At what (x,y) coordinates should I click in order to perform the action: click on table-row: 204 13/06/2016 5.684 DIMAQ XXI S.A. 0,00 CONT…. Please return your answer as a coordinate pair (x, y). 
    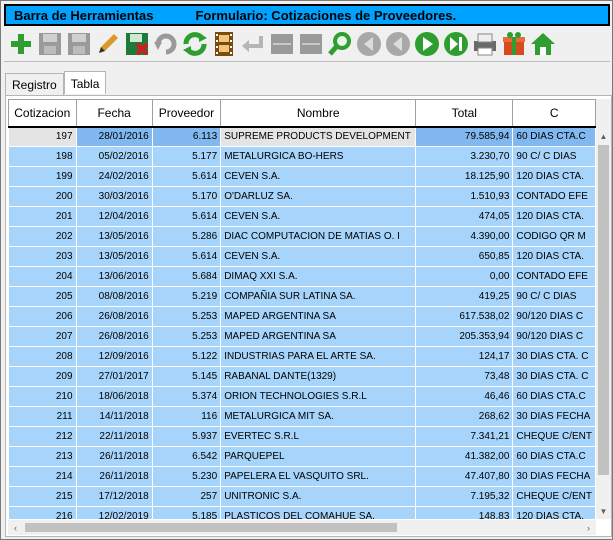
    Looking at the image, I should click on (302, 276).